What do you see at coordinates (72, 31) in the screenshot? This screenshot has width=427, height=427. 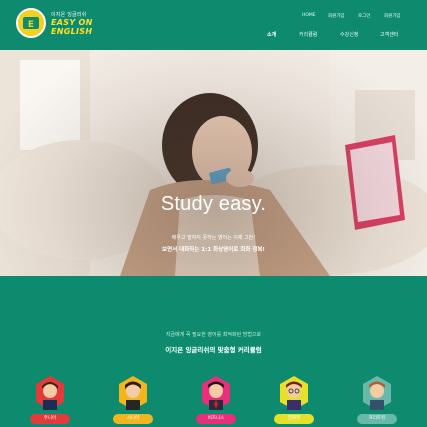 I see `logo-line-2: ENGLISH` at bounding box center [72, 31].